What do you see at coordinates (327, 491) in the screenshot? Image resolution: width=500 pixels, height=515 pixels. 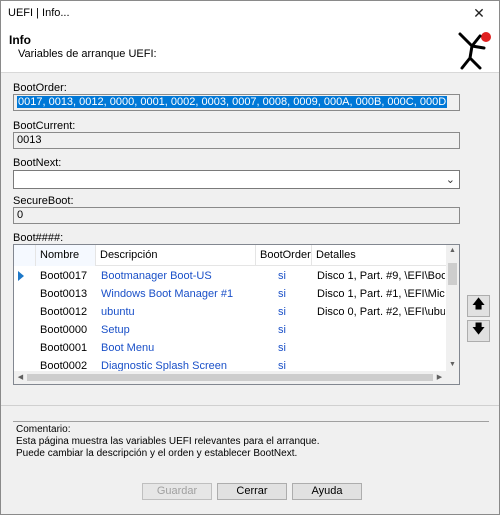 I see `help-button: Ayuda` at bounding box center [327, 491].